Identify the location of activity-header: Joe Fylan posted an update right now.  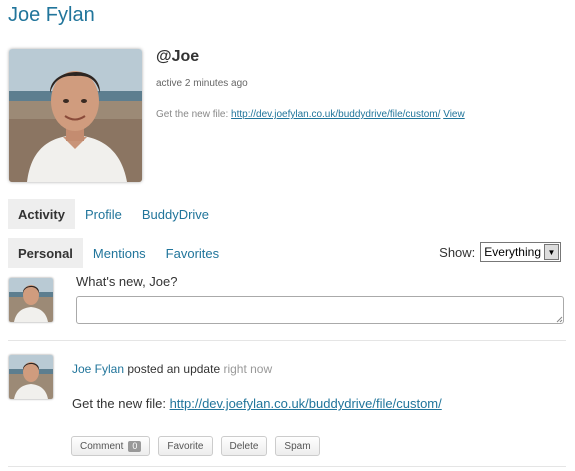
(172, 369).